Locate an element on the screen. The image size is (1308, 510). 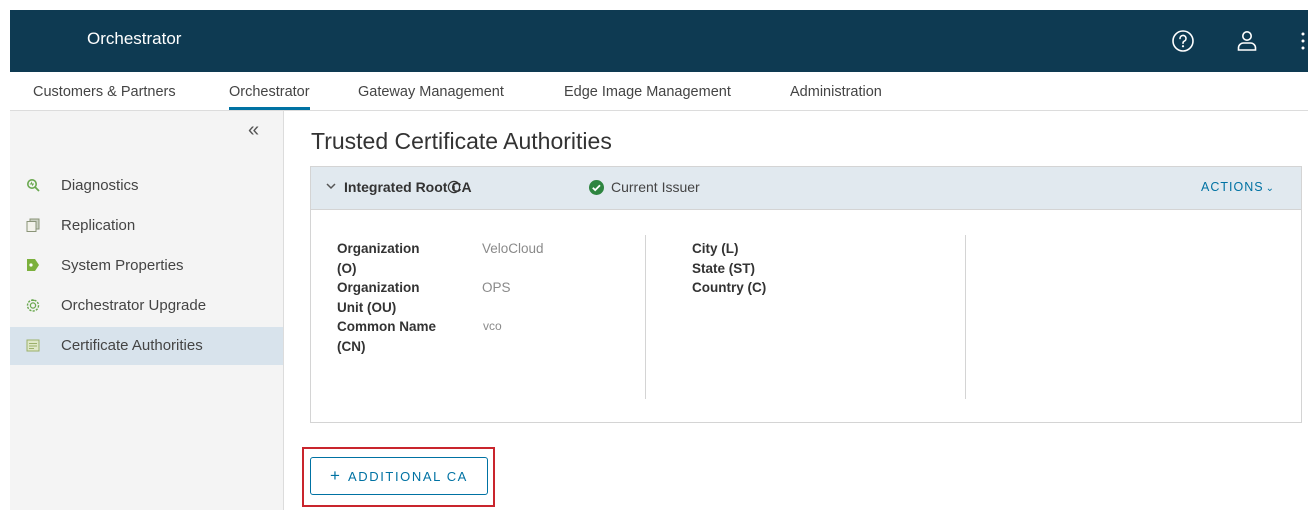
sidebar-item-label: System Properties is located at coordinates (122, 265).